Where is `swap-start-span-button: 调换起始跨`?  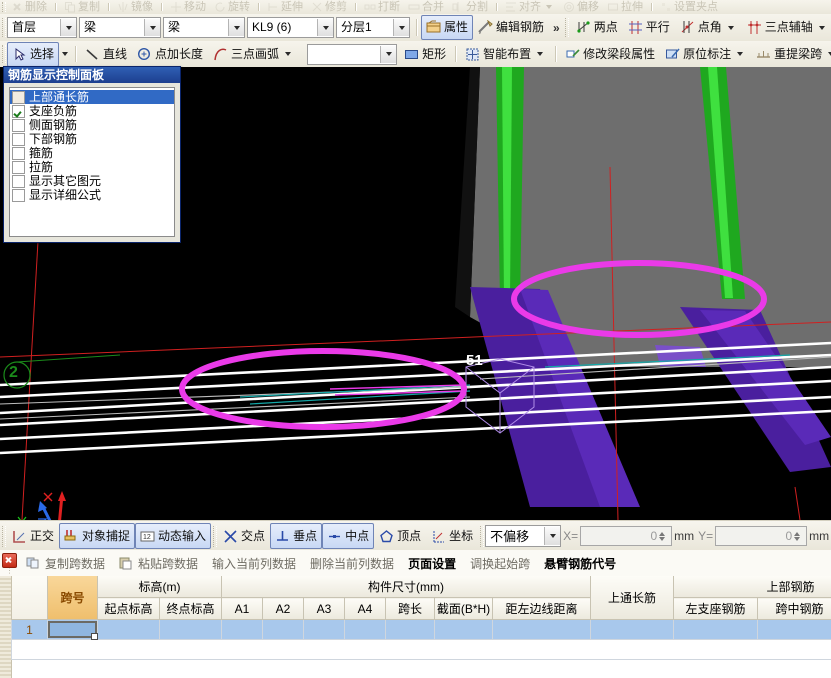
swap-start-span-button: 调换起始跨 is located at coordinates (500, 563).